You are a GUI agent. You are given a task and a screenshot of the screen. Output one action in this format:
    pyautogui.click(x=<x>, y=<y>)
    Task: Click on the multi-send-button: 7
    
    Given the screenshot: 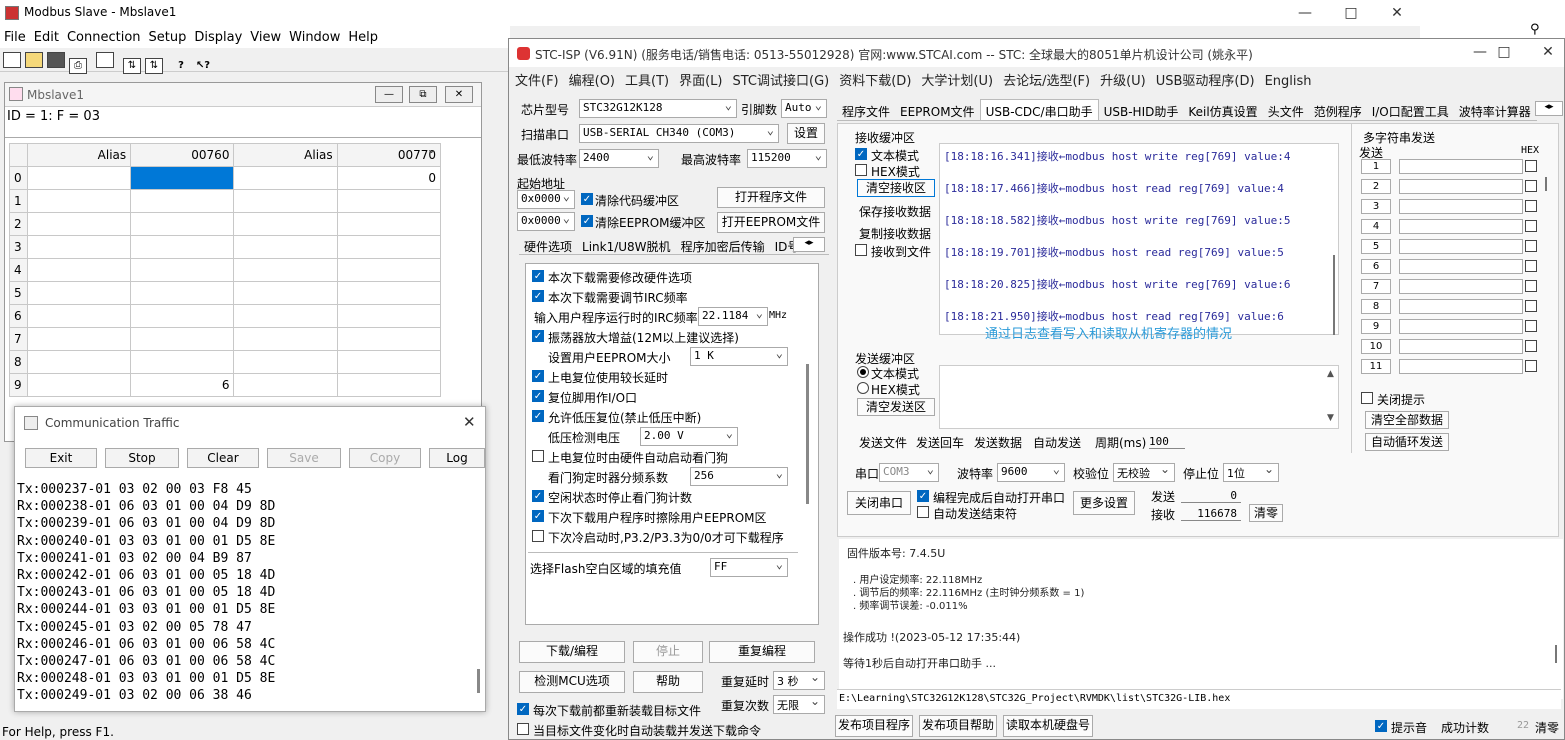 What is the action you would take?
    pyautogui.click(x=1376, y=286)
    